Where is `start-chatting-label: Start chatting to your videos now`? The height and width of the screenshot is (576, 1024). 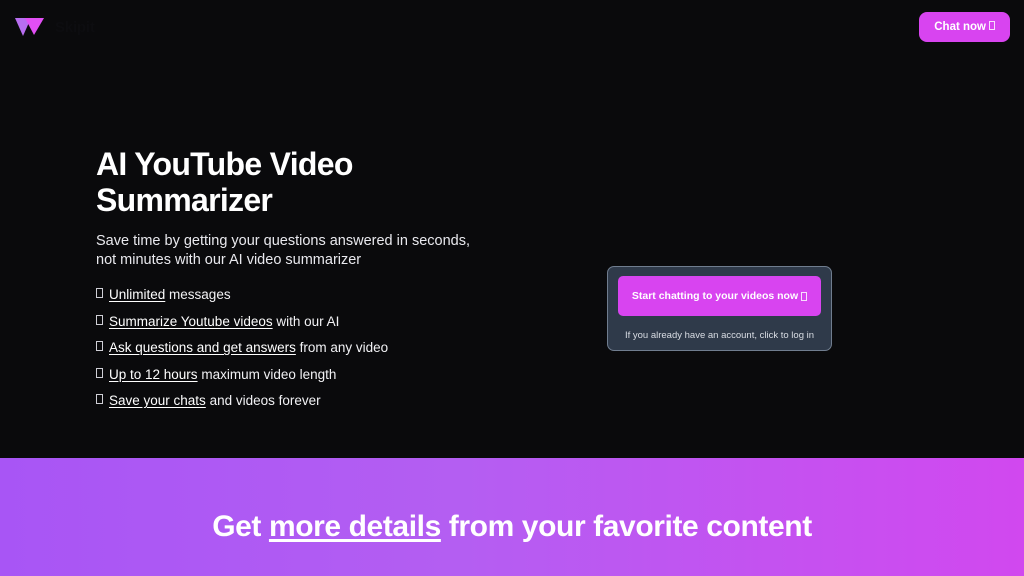 start-chatting-label: Start chatting to your videos now is located at coordinates (715, 295).